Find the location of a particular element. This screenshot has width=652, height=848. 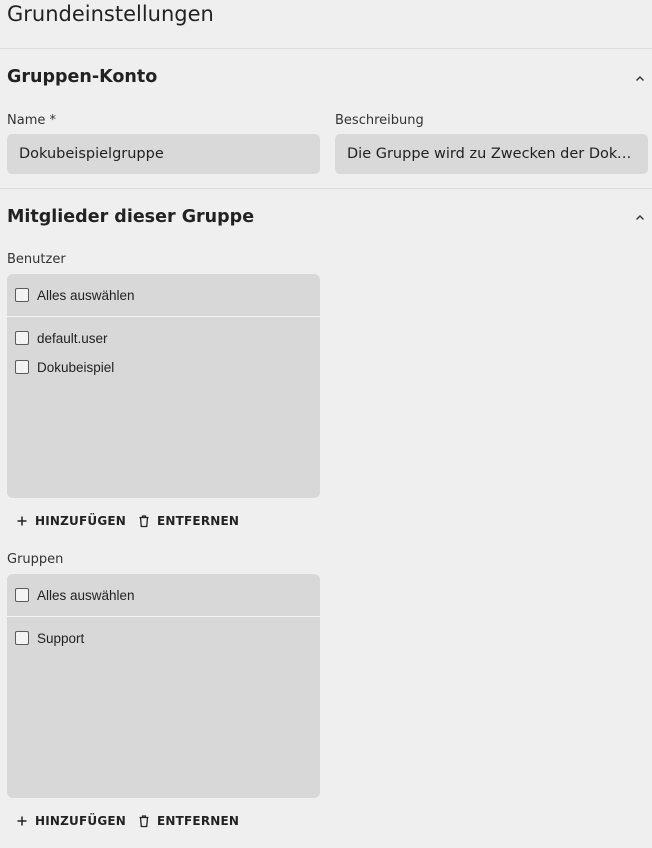

section-title-group-account: Gruppen-Konto is located at coordinates (82, 77).